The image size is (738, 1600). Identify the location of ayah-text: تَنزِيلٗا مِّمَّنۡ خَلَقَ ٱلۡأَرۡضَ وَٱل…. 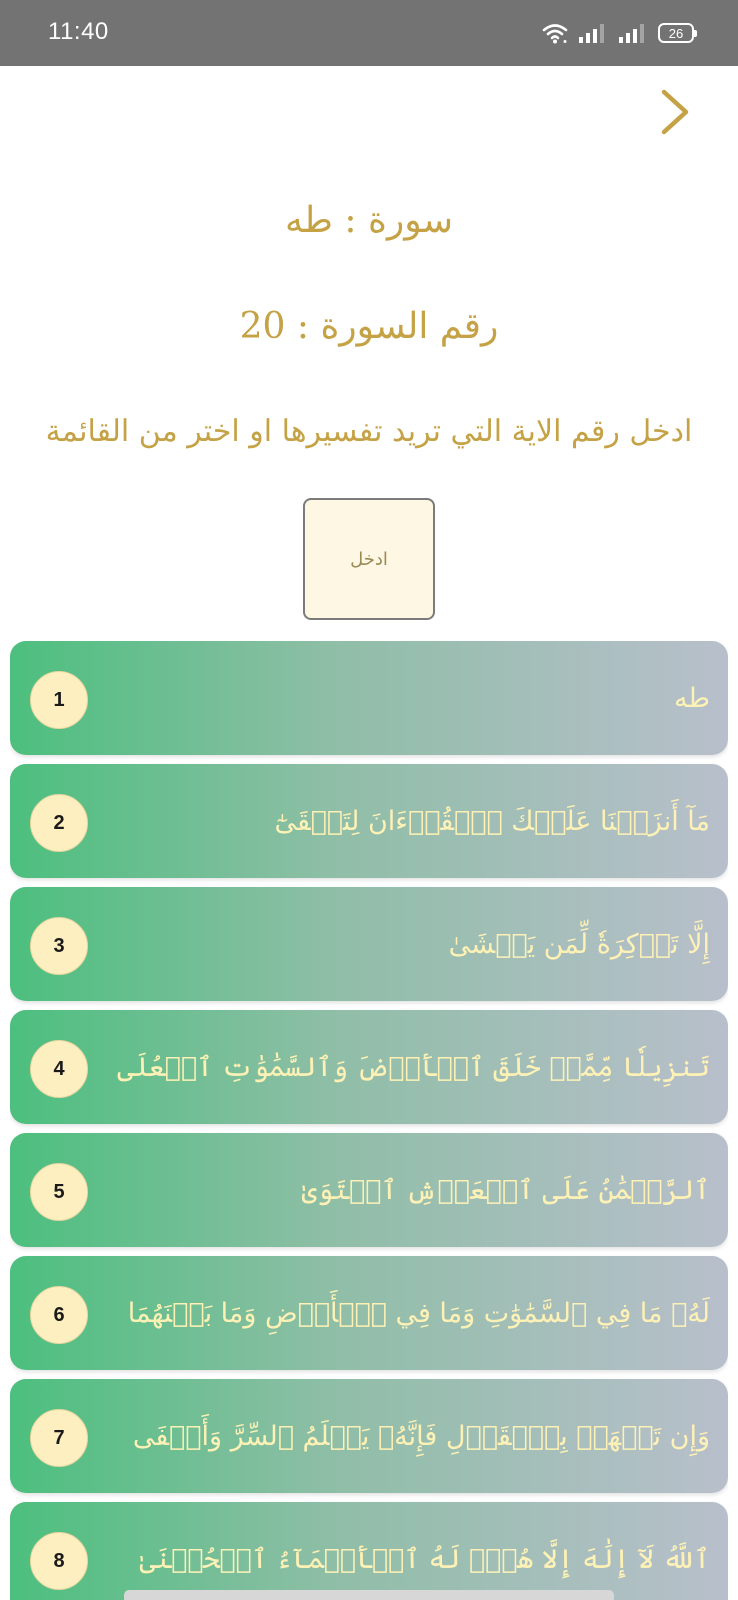
(413, 1067).